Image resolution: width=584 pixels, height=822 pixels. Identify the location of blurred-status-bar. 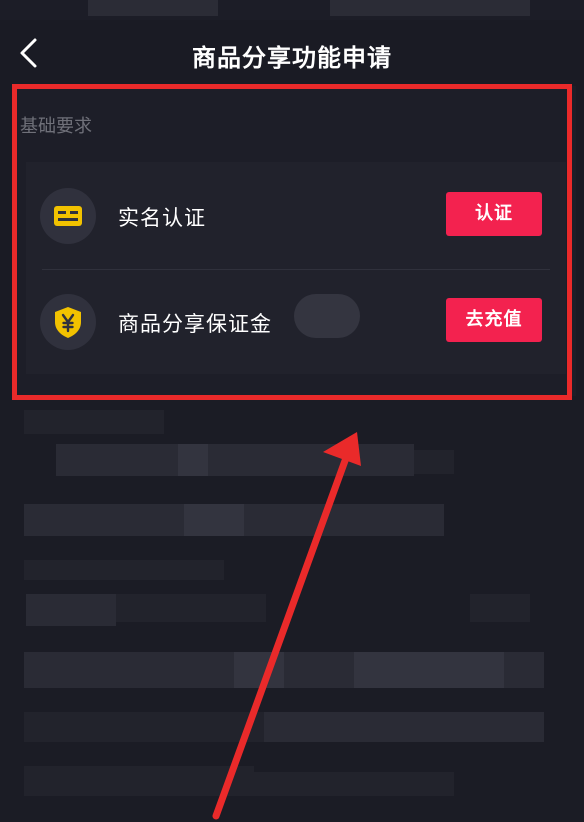
(292, 10).